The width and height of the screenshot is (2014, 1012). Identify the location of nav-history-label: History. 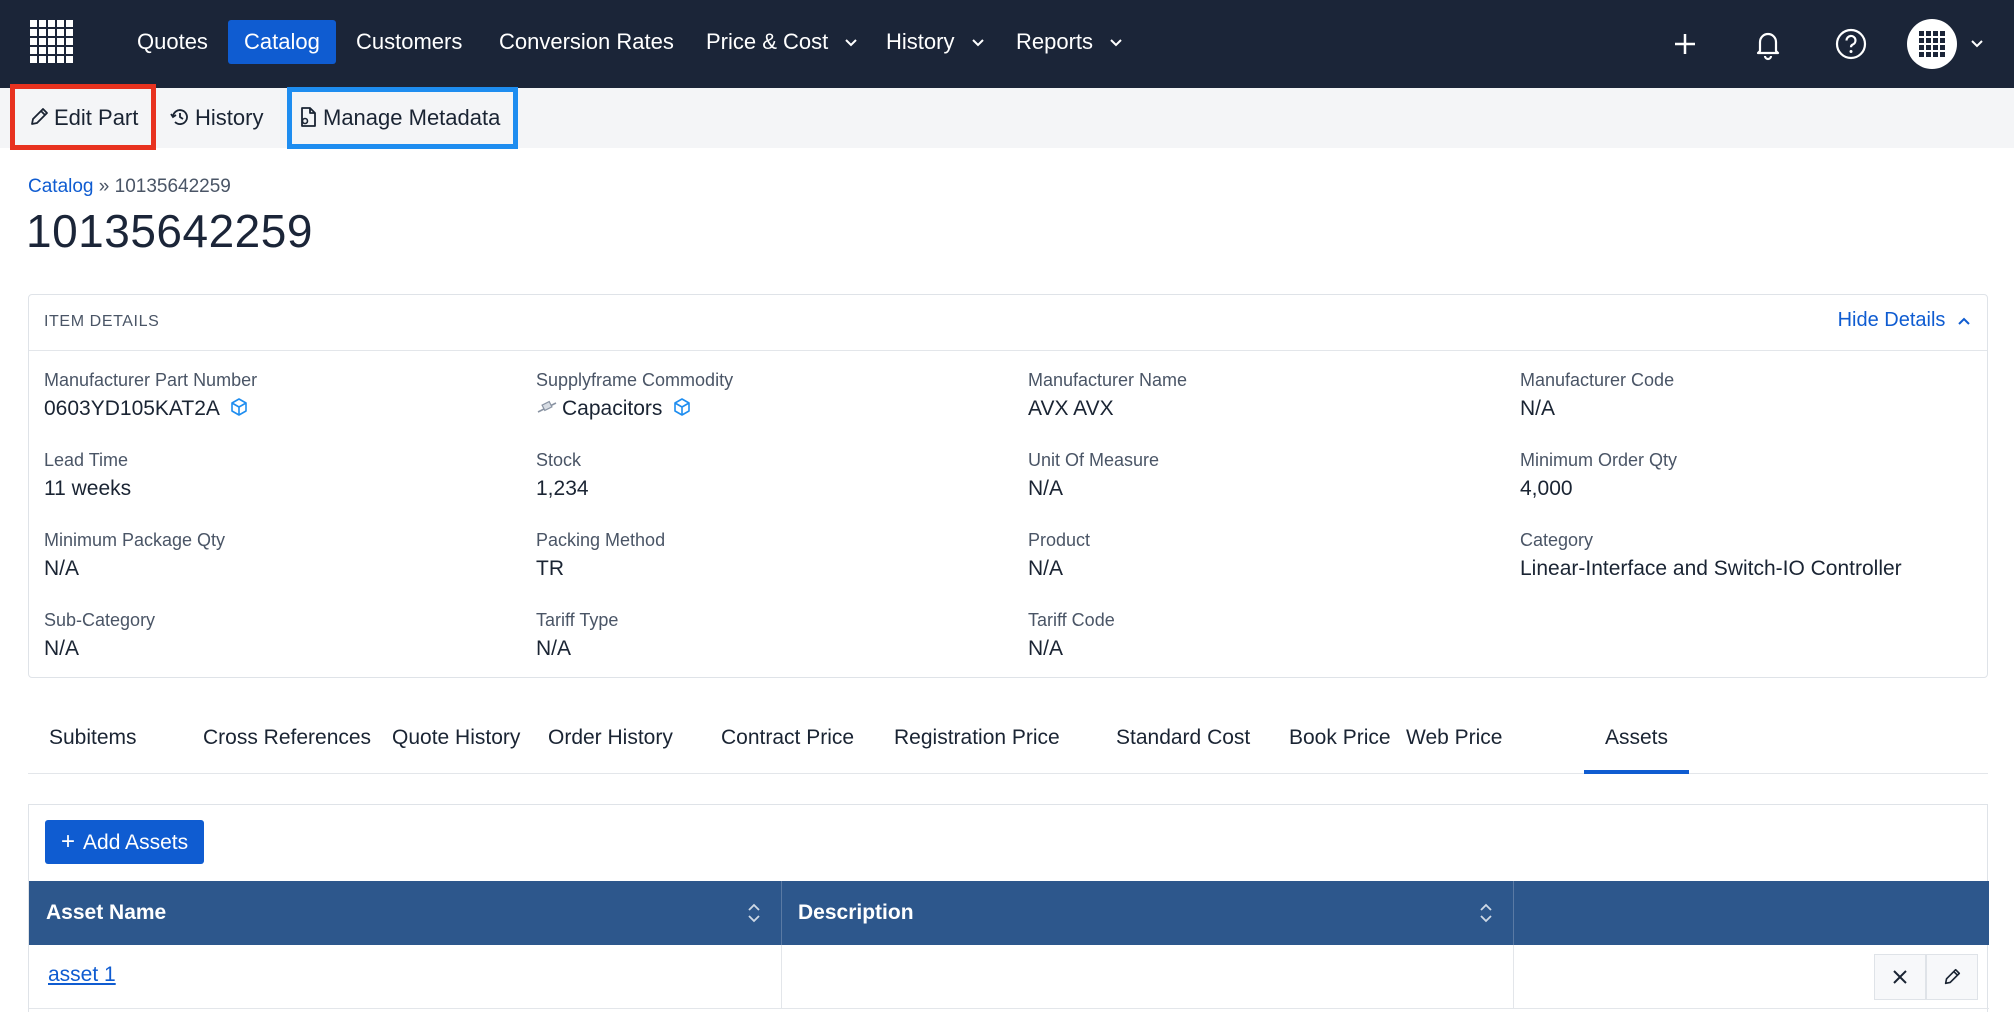
(920, 41).